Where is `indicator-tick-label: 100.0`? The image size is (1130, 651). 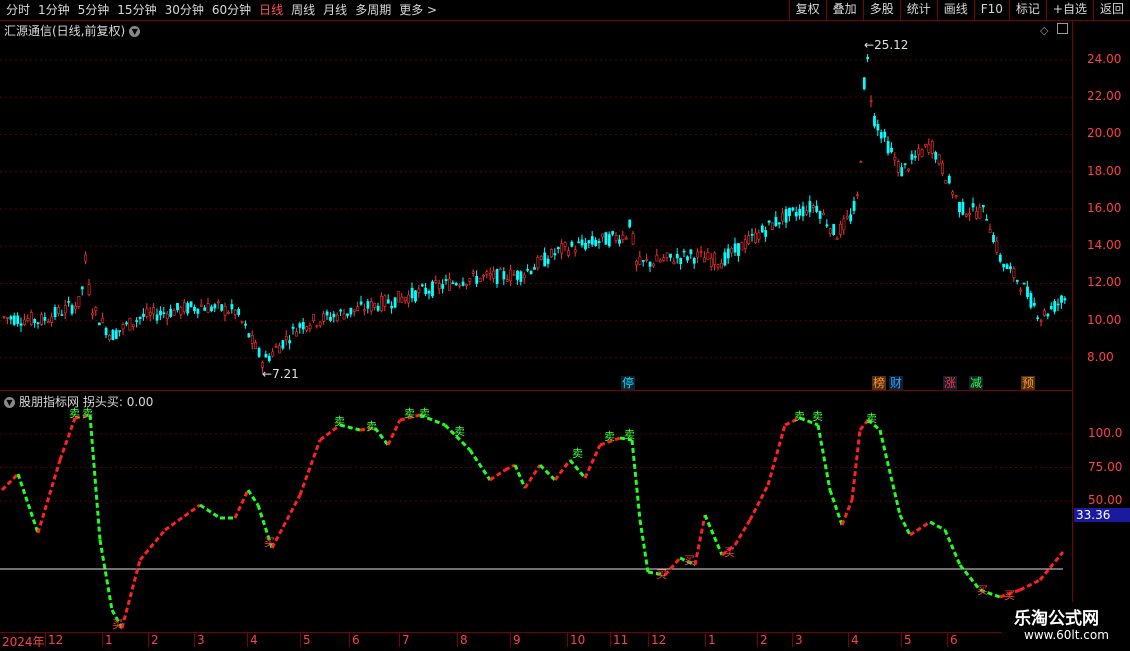 indicator-tick-label: 100.0 is located at coordinates (1105, 433).